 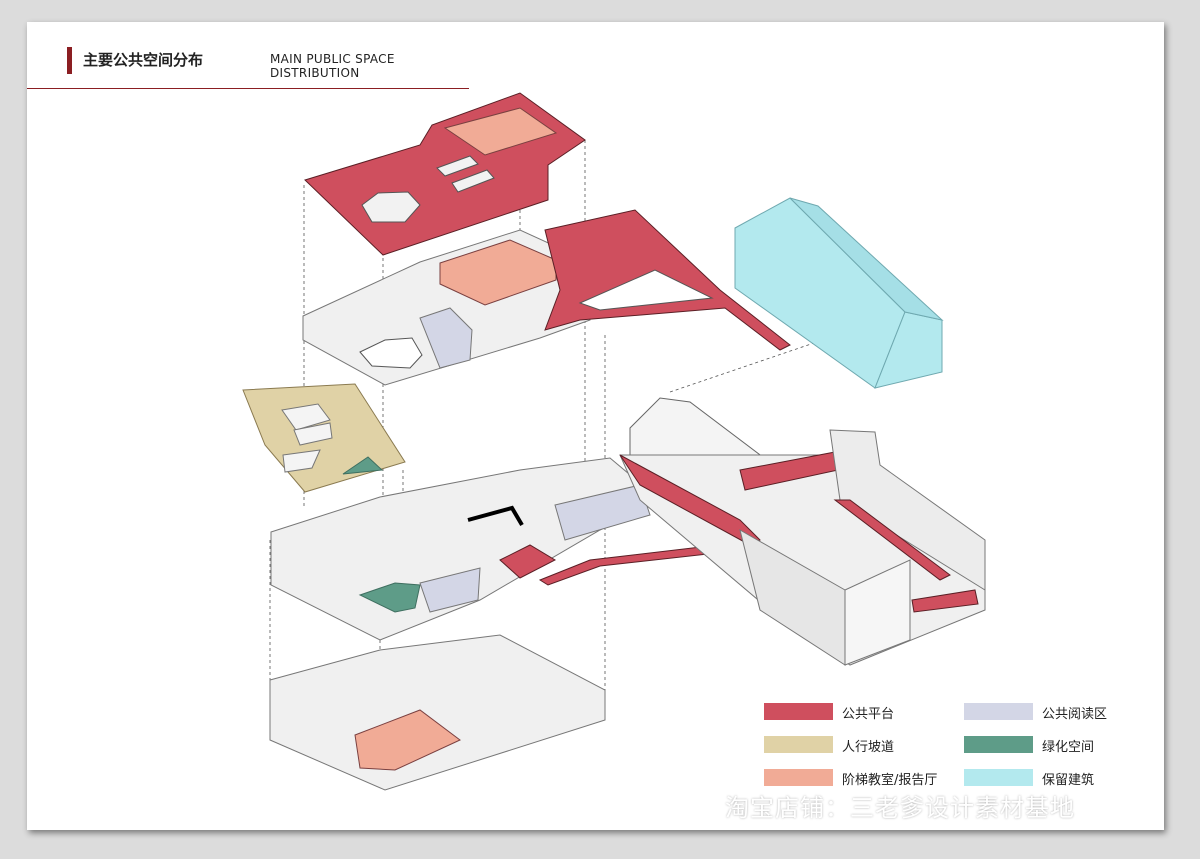 I want to click on basement-level, so click(x=437, y=712).